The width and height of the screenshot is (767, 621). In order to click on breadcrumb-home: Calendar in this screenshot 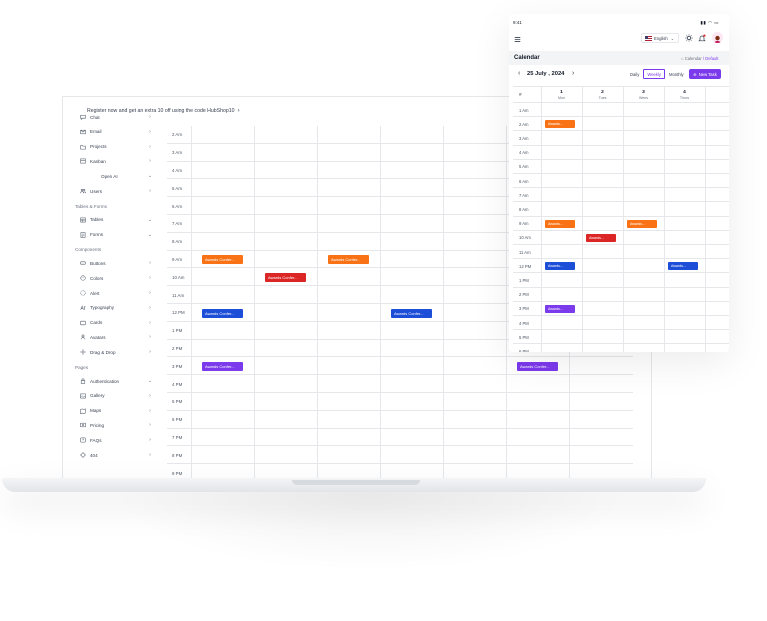, I will do `click(693, 58)`.